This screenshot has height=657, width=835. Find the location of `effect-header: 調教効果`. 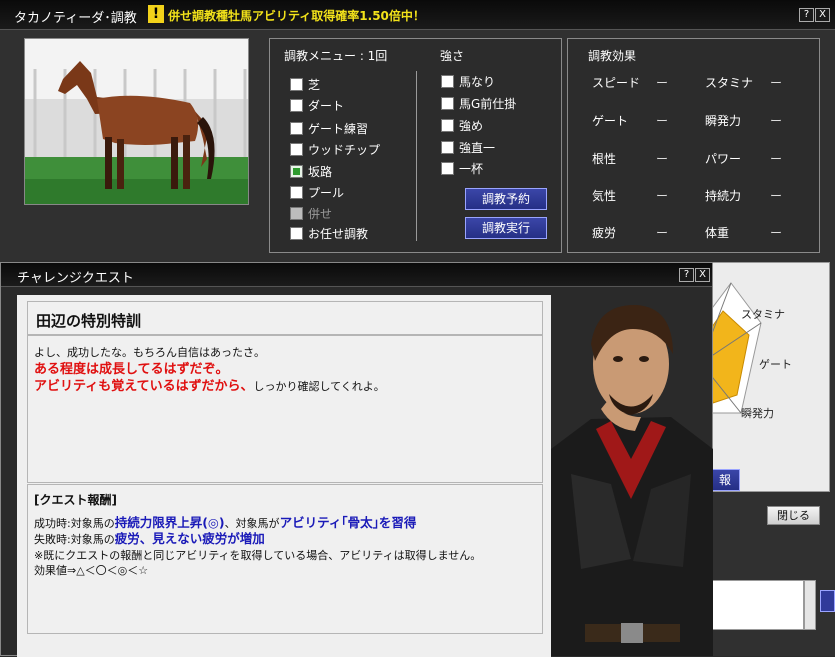

effect-header: 調教効果 is located at coordinates (612, 56).